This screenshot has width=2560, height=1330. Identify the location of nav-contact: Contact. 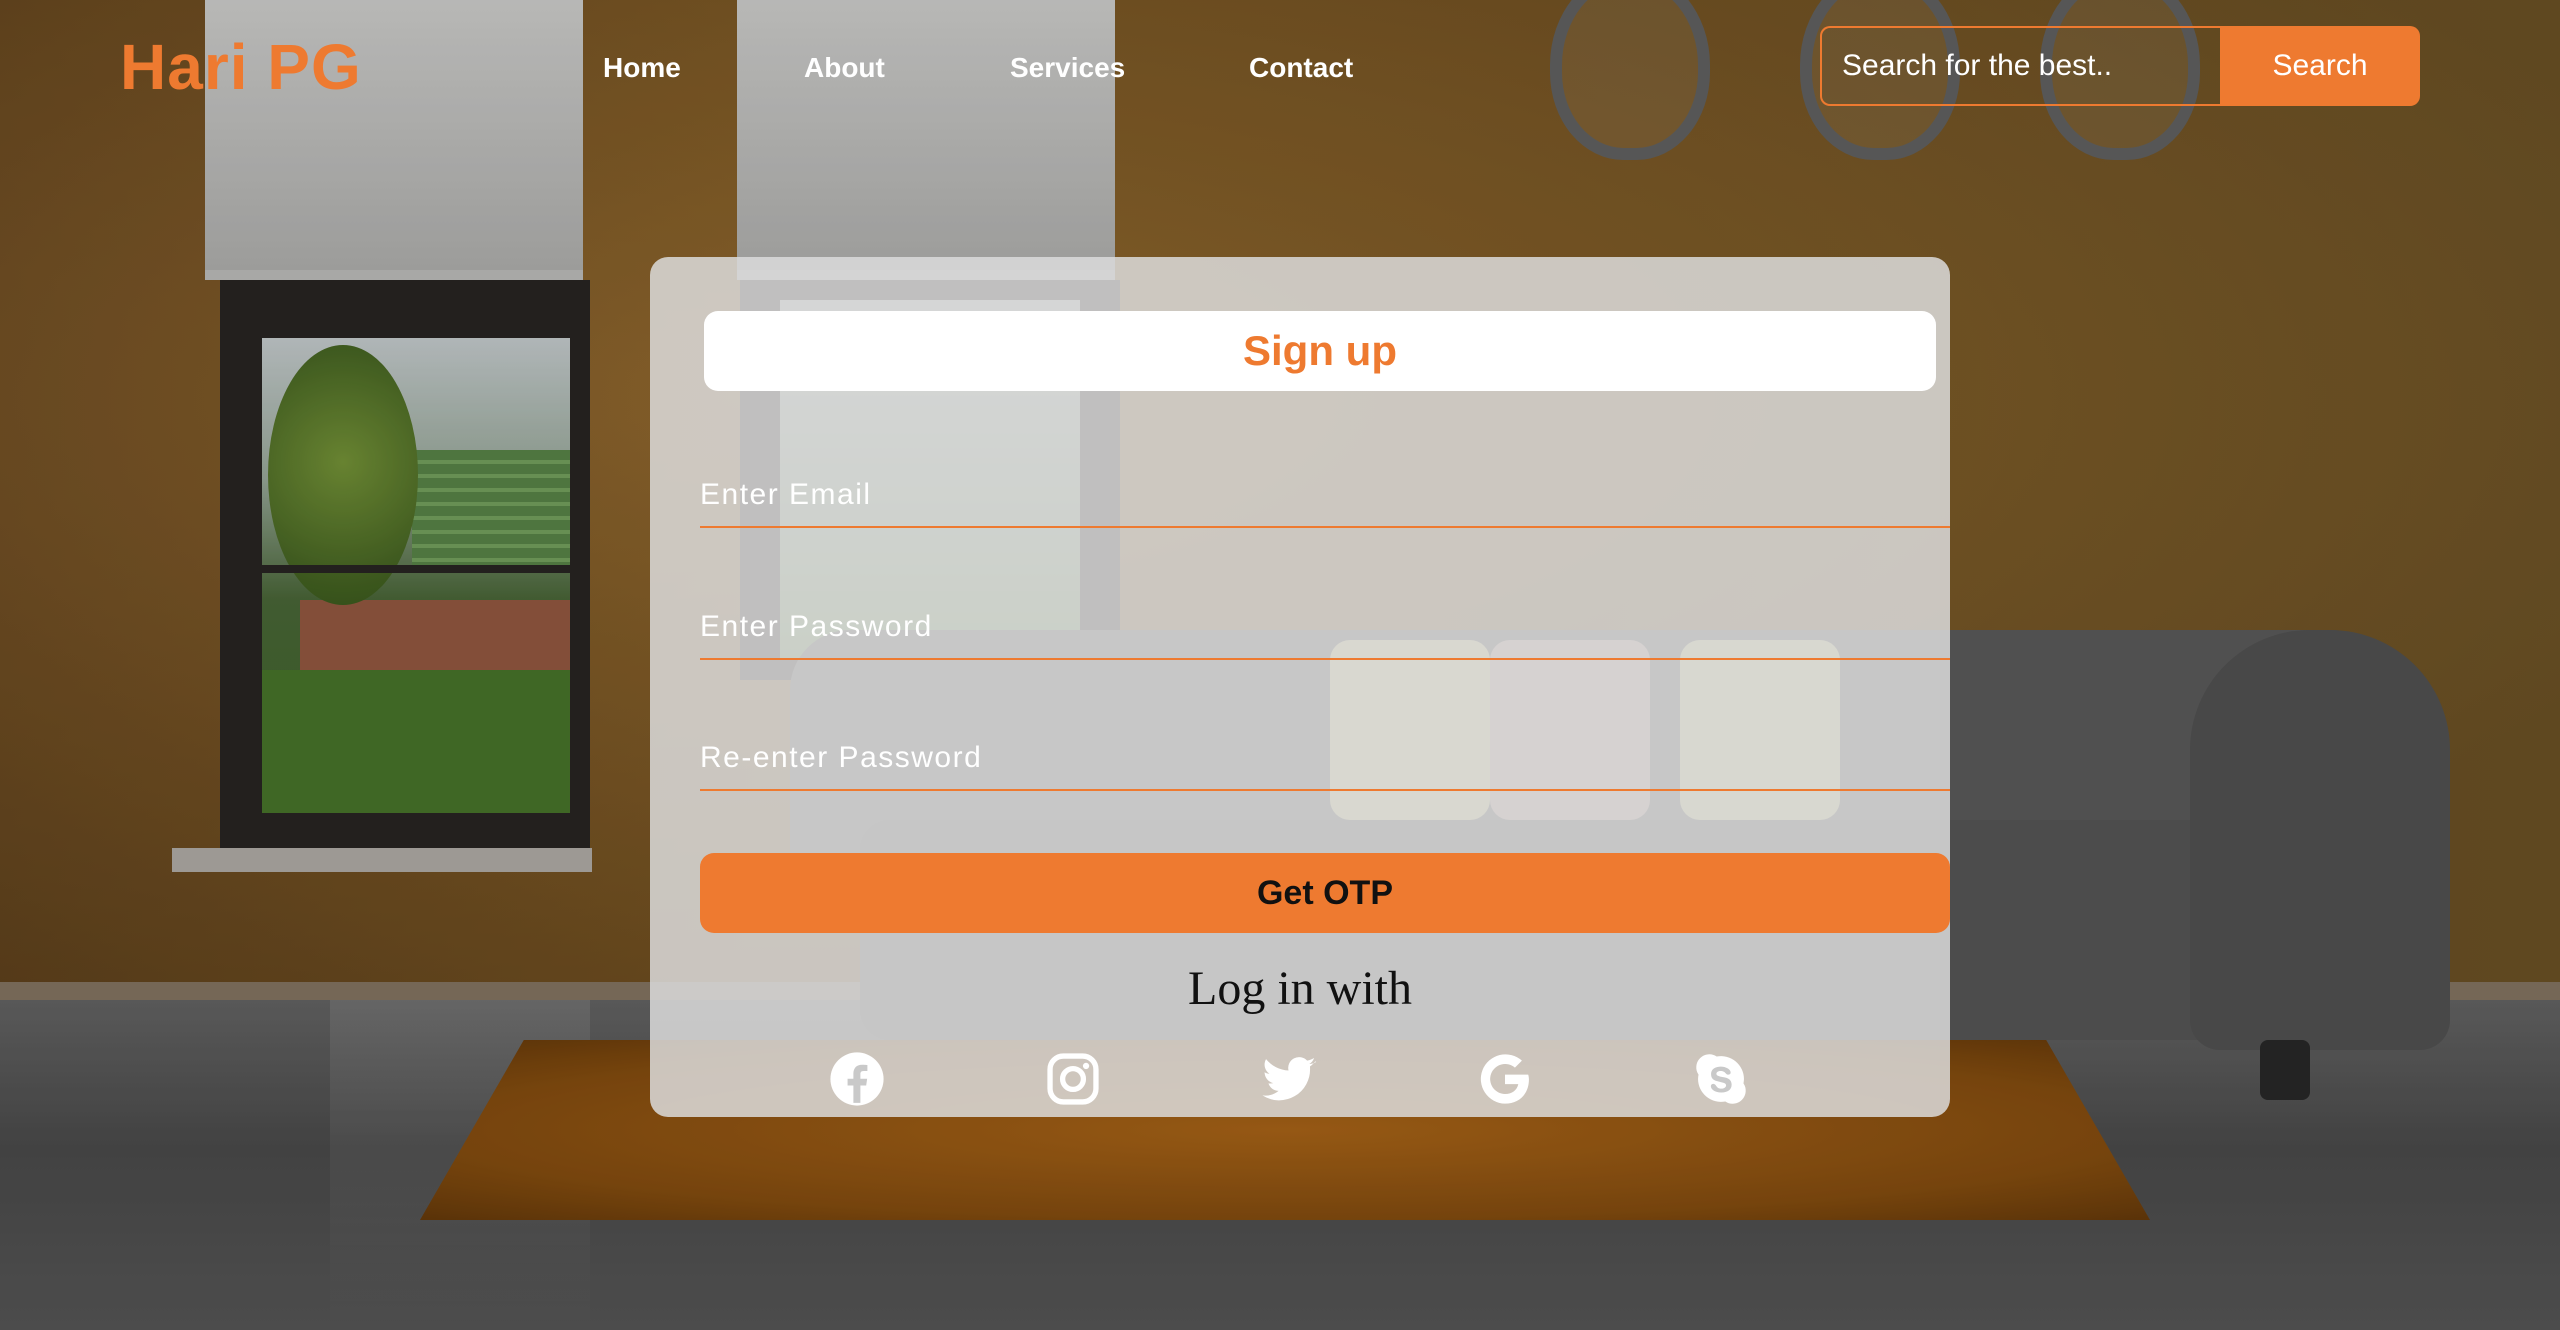
(1301, 68).